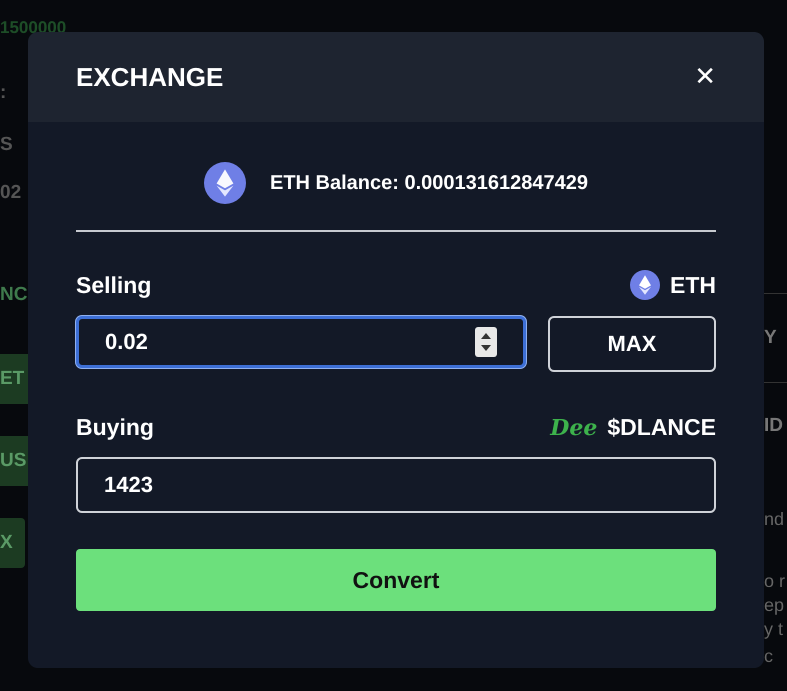 The image size is (787, 691). What do you see at coordinates (486, 342) in the screenshot?
I see `spinner-icon` at bounding box center [486, 342].